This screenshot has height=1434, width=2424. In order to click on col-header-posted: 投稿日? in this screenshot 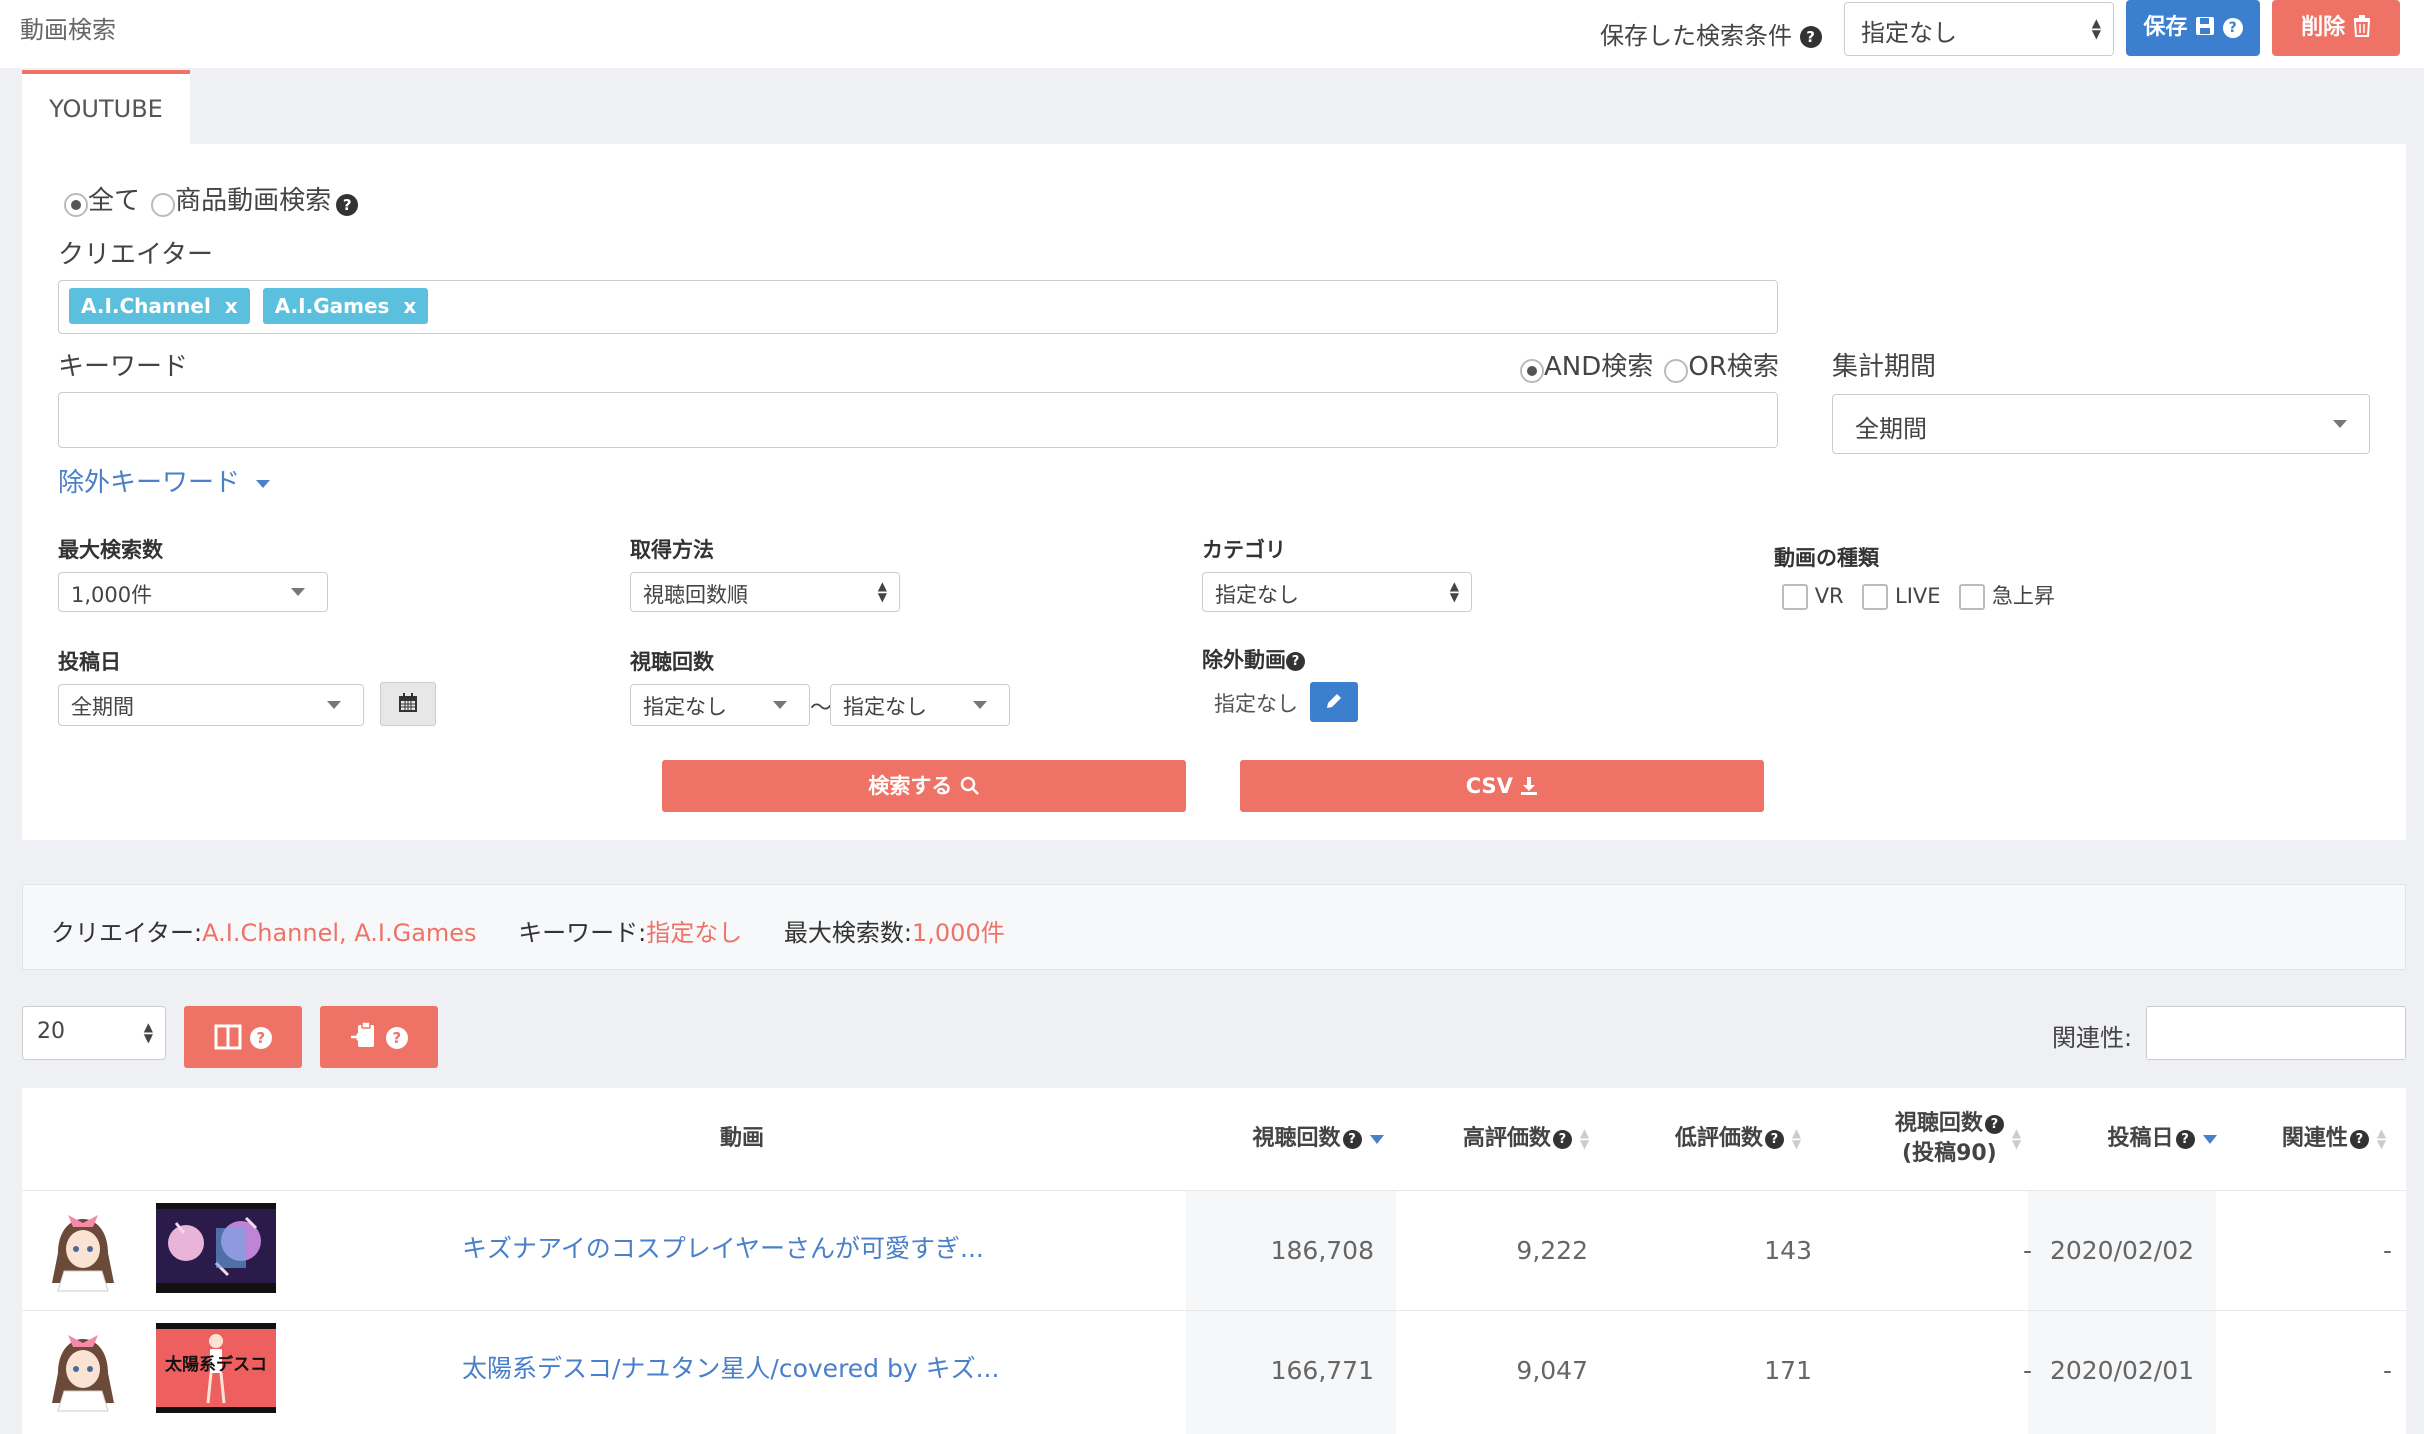, I will do `click(2162, 1139)`.